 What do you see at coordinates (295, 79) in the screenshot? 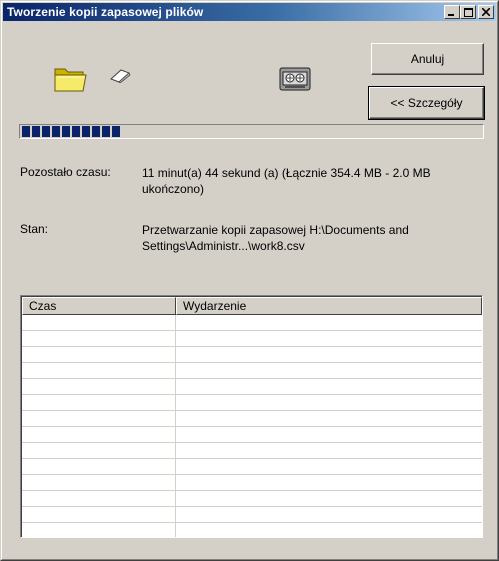
I see `tape-drive-icon` at bounding box center [295, 79].